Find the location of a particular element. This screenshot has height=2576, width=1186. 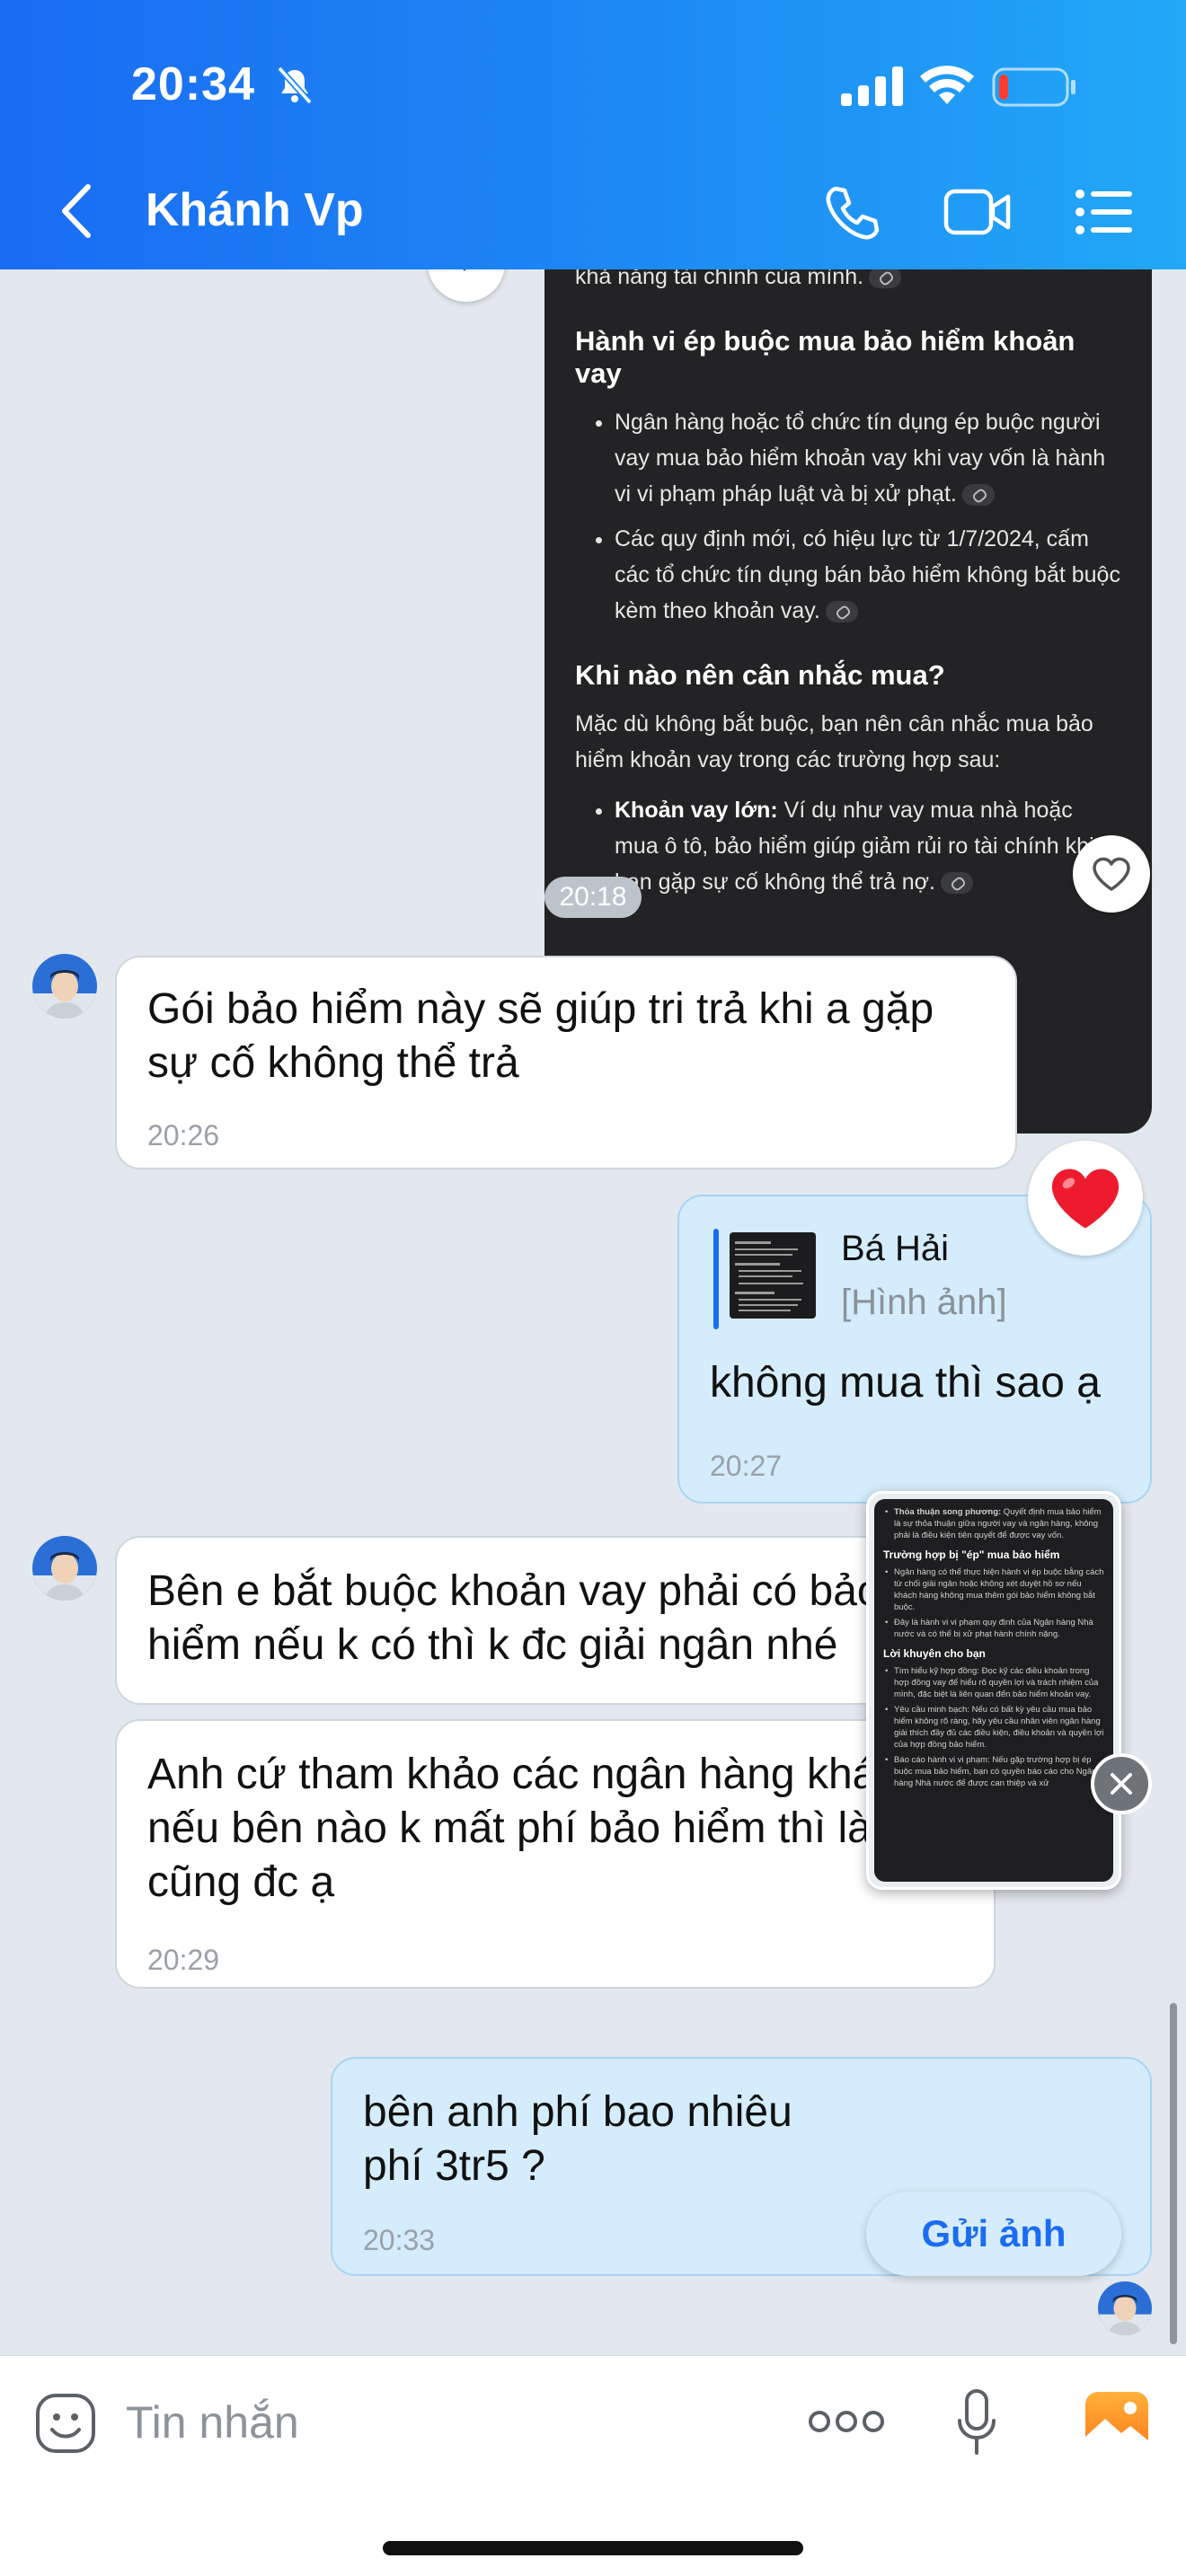

quote-thumbnail is located at coordinates (773, 1275).